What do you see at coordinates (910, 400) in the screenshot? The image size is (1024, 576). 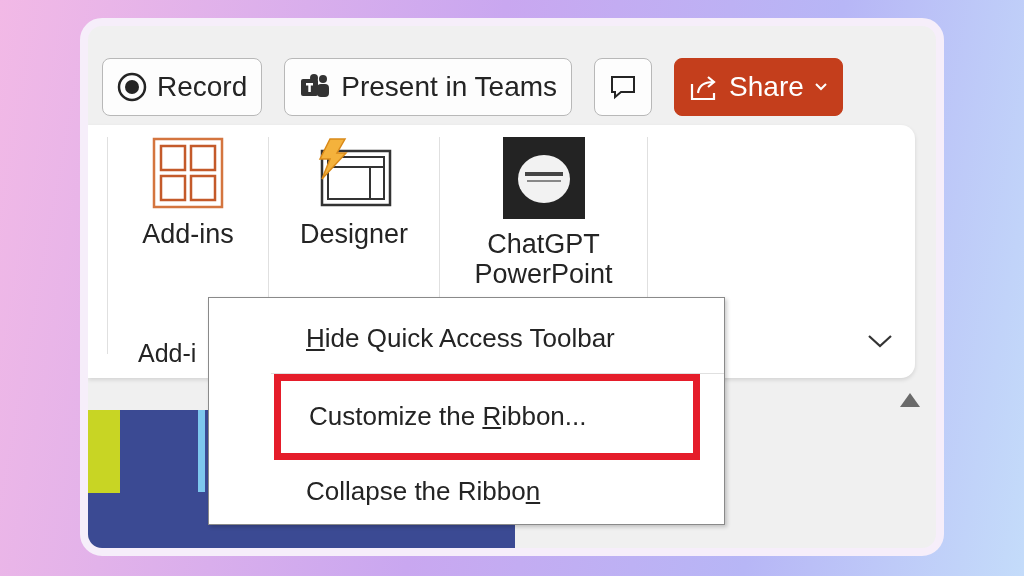 I see `scroll-up-icon` at bounding box center [910, 400].